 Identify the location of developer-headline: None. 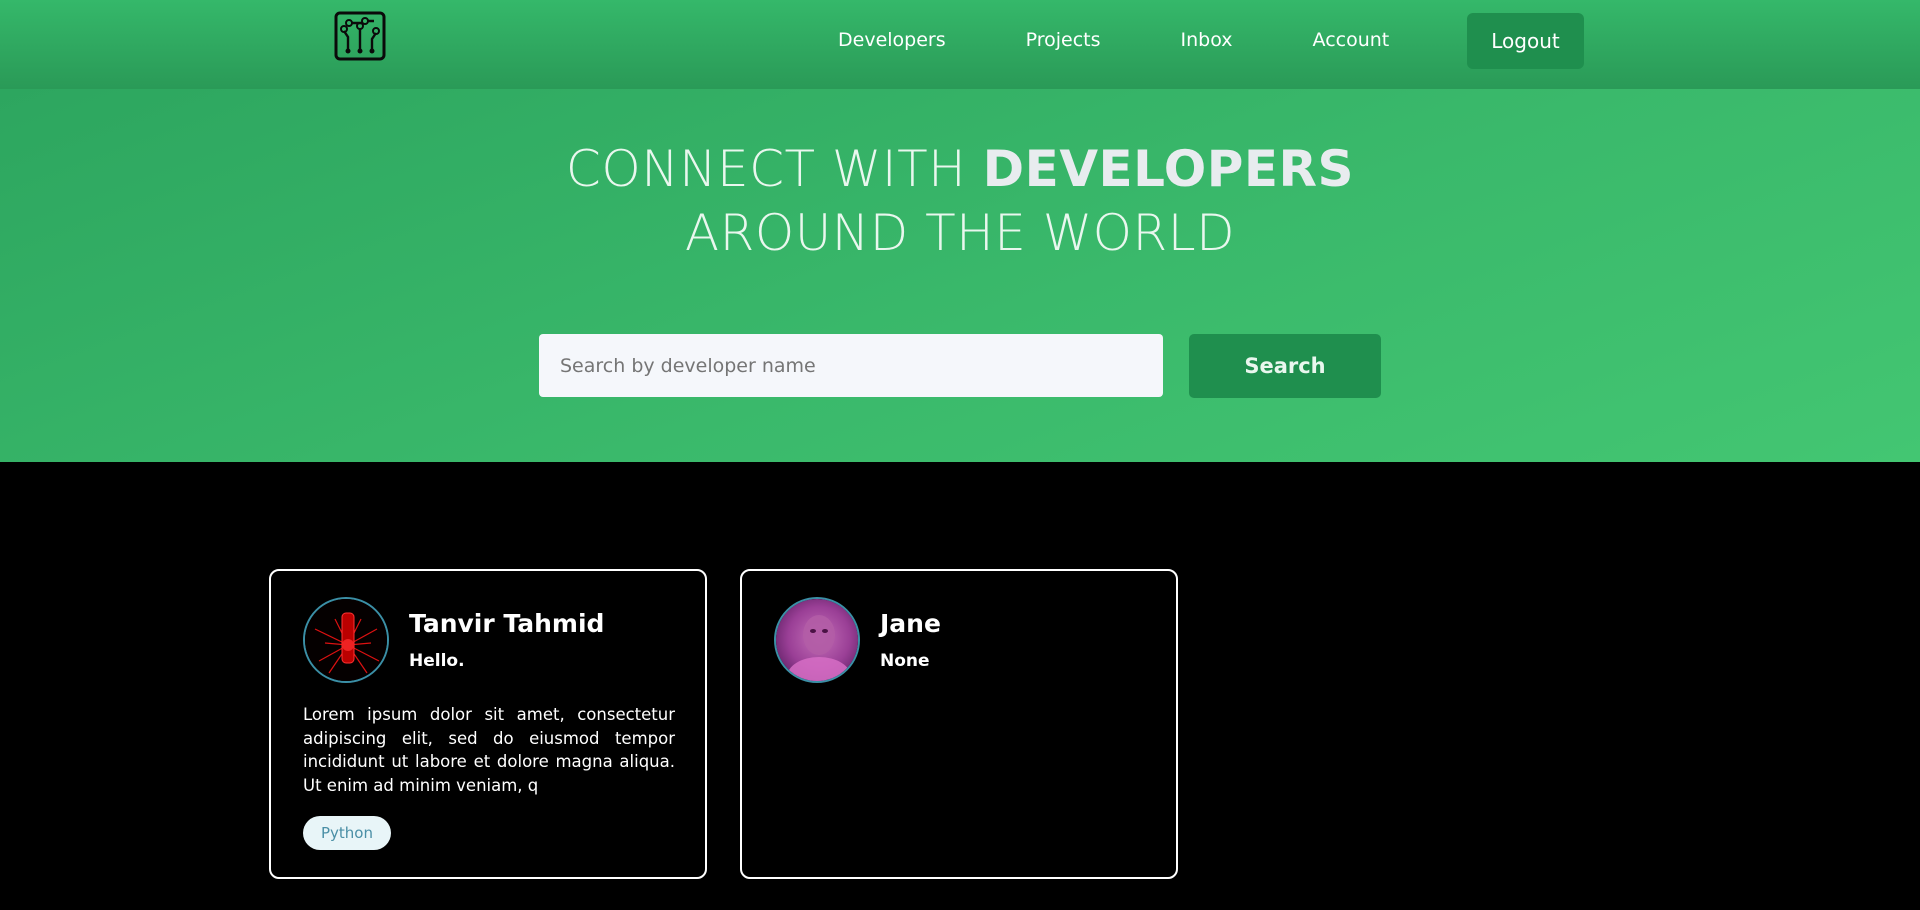
(905, 661).